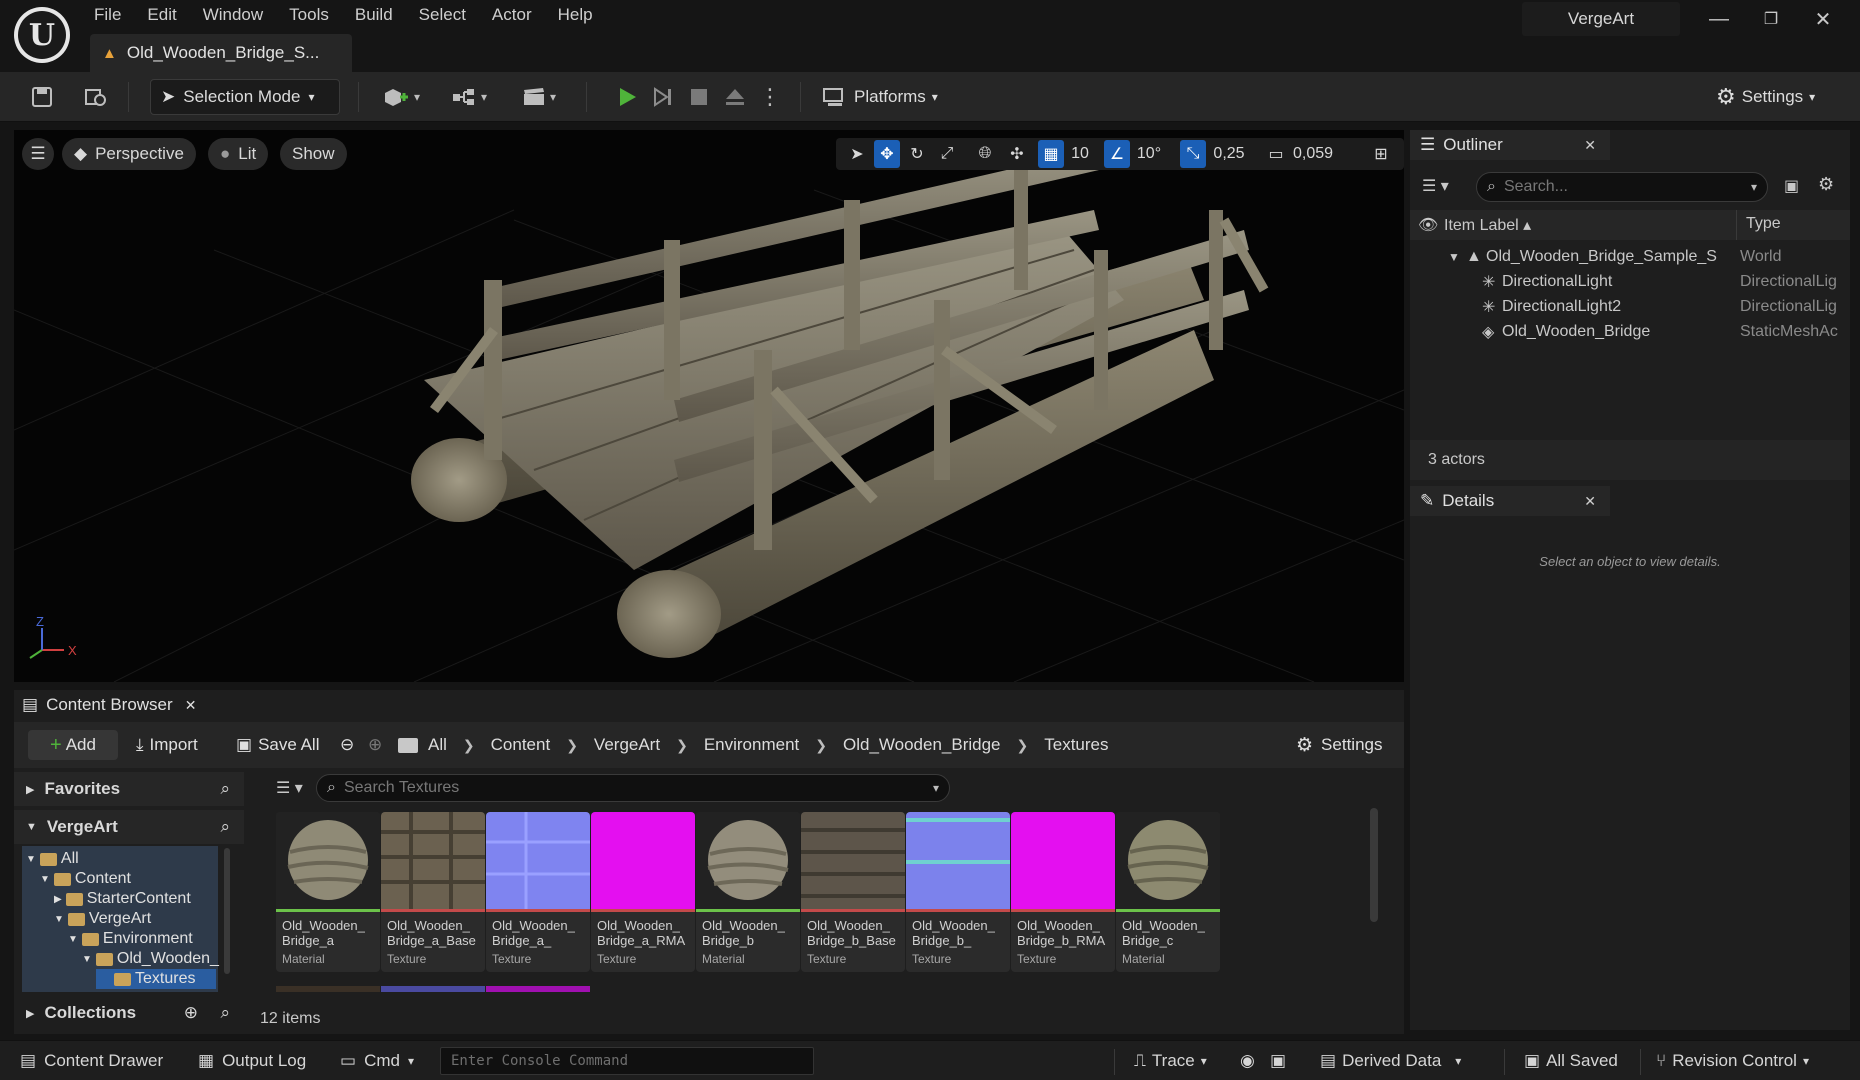  What do you see at coordinates (1791, 186) in the screenshot?
I see `add-folder-icon: ▣` at bounding box center [1791, 186].